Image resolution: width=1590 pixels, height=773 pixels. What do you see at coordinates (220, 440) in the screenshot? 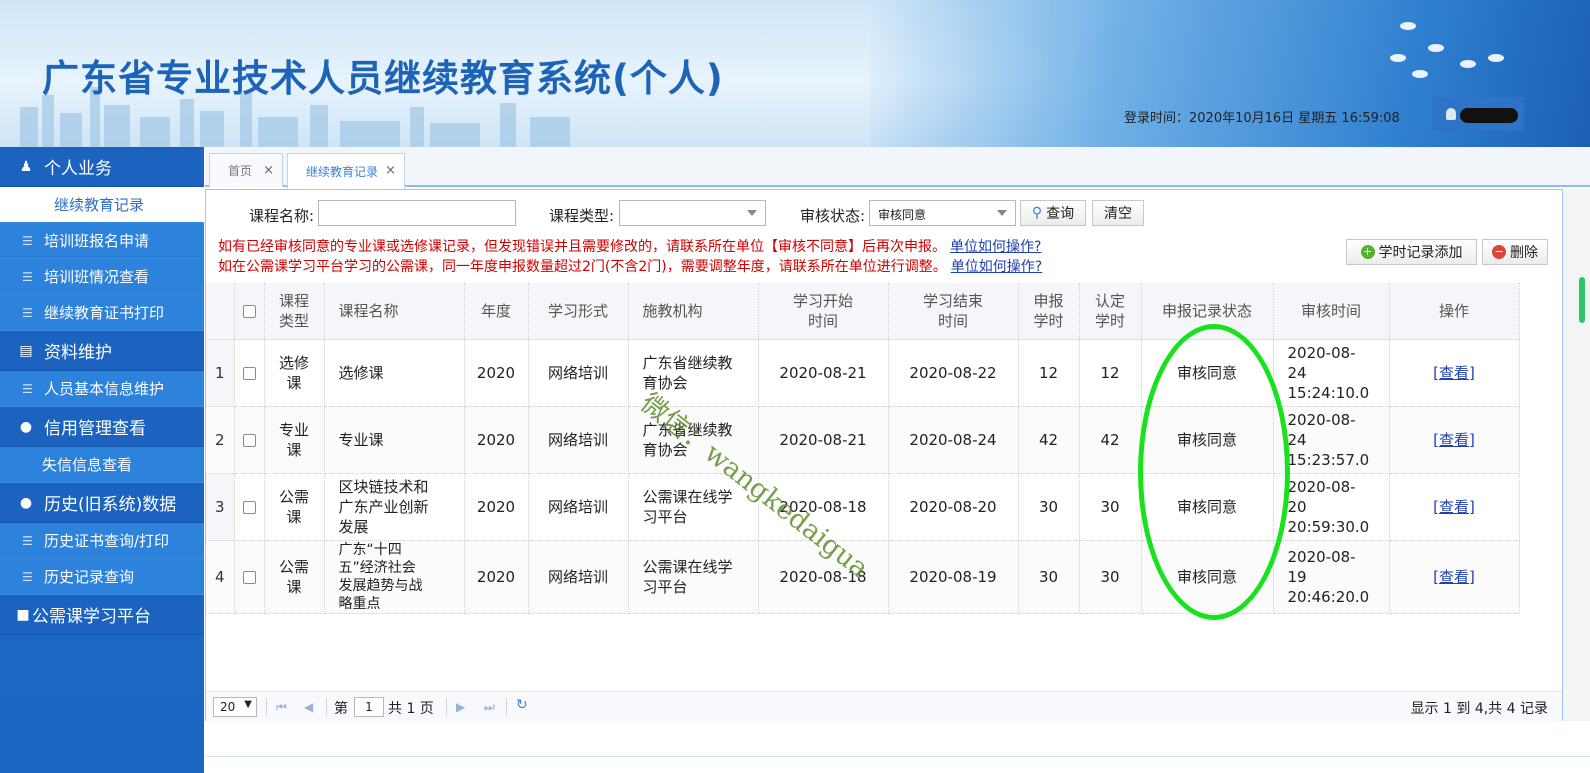
I see `row-number: 2` at bounding box center [220, 440].